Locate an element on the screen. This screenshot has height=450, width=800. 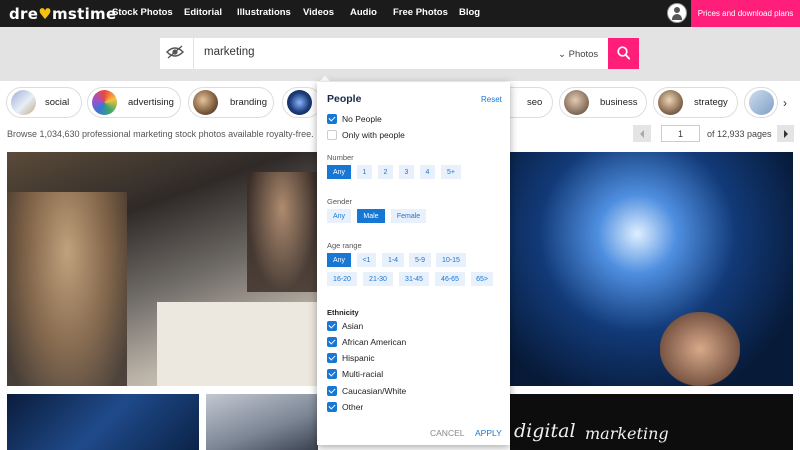
tag-pill-advertising: advertising is located at coordinates (134, 102).